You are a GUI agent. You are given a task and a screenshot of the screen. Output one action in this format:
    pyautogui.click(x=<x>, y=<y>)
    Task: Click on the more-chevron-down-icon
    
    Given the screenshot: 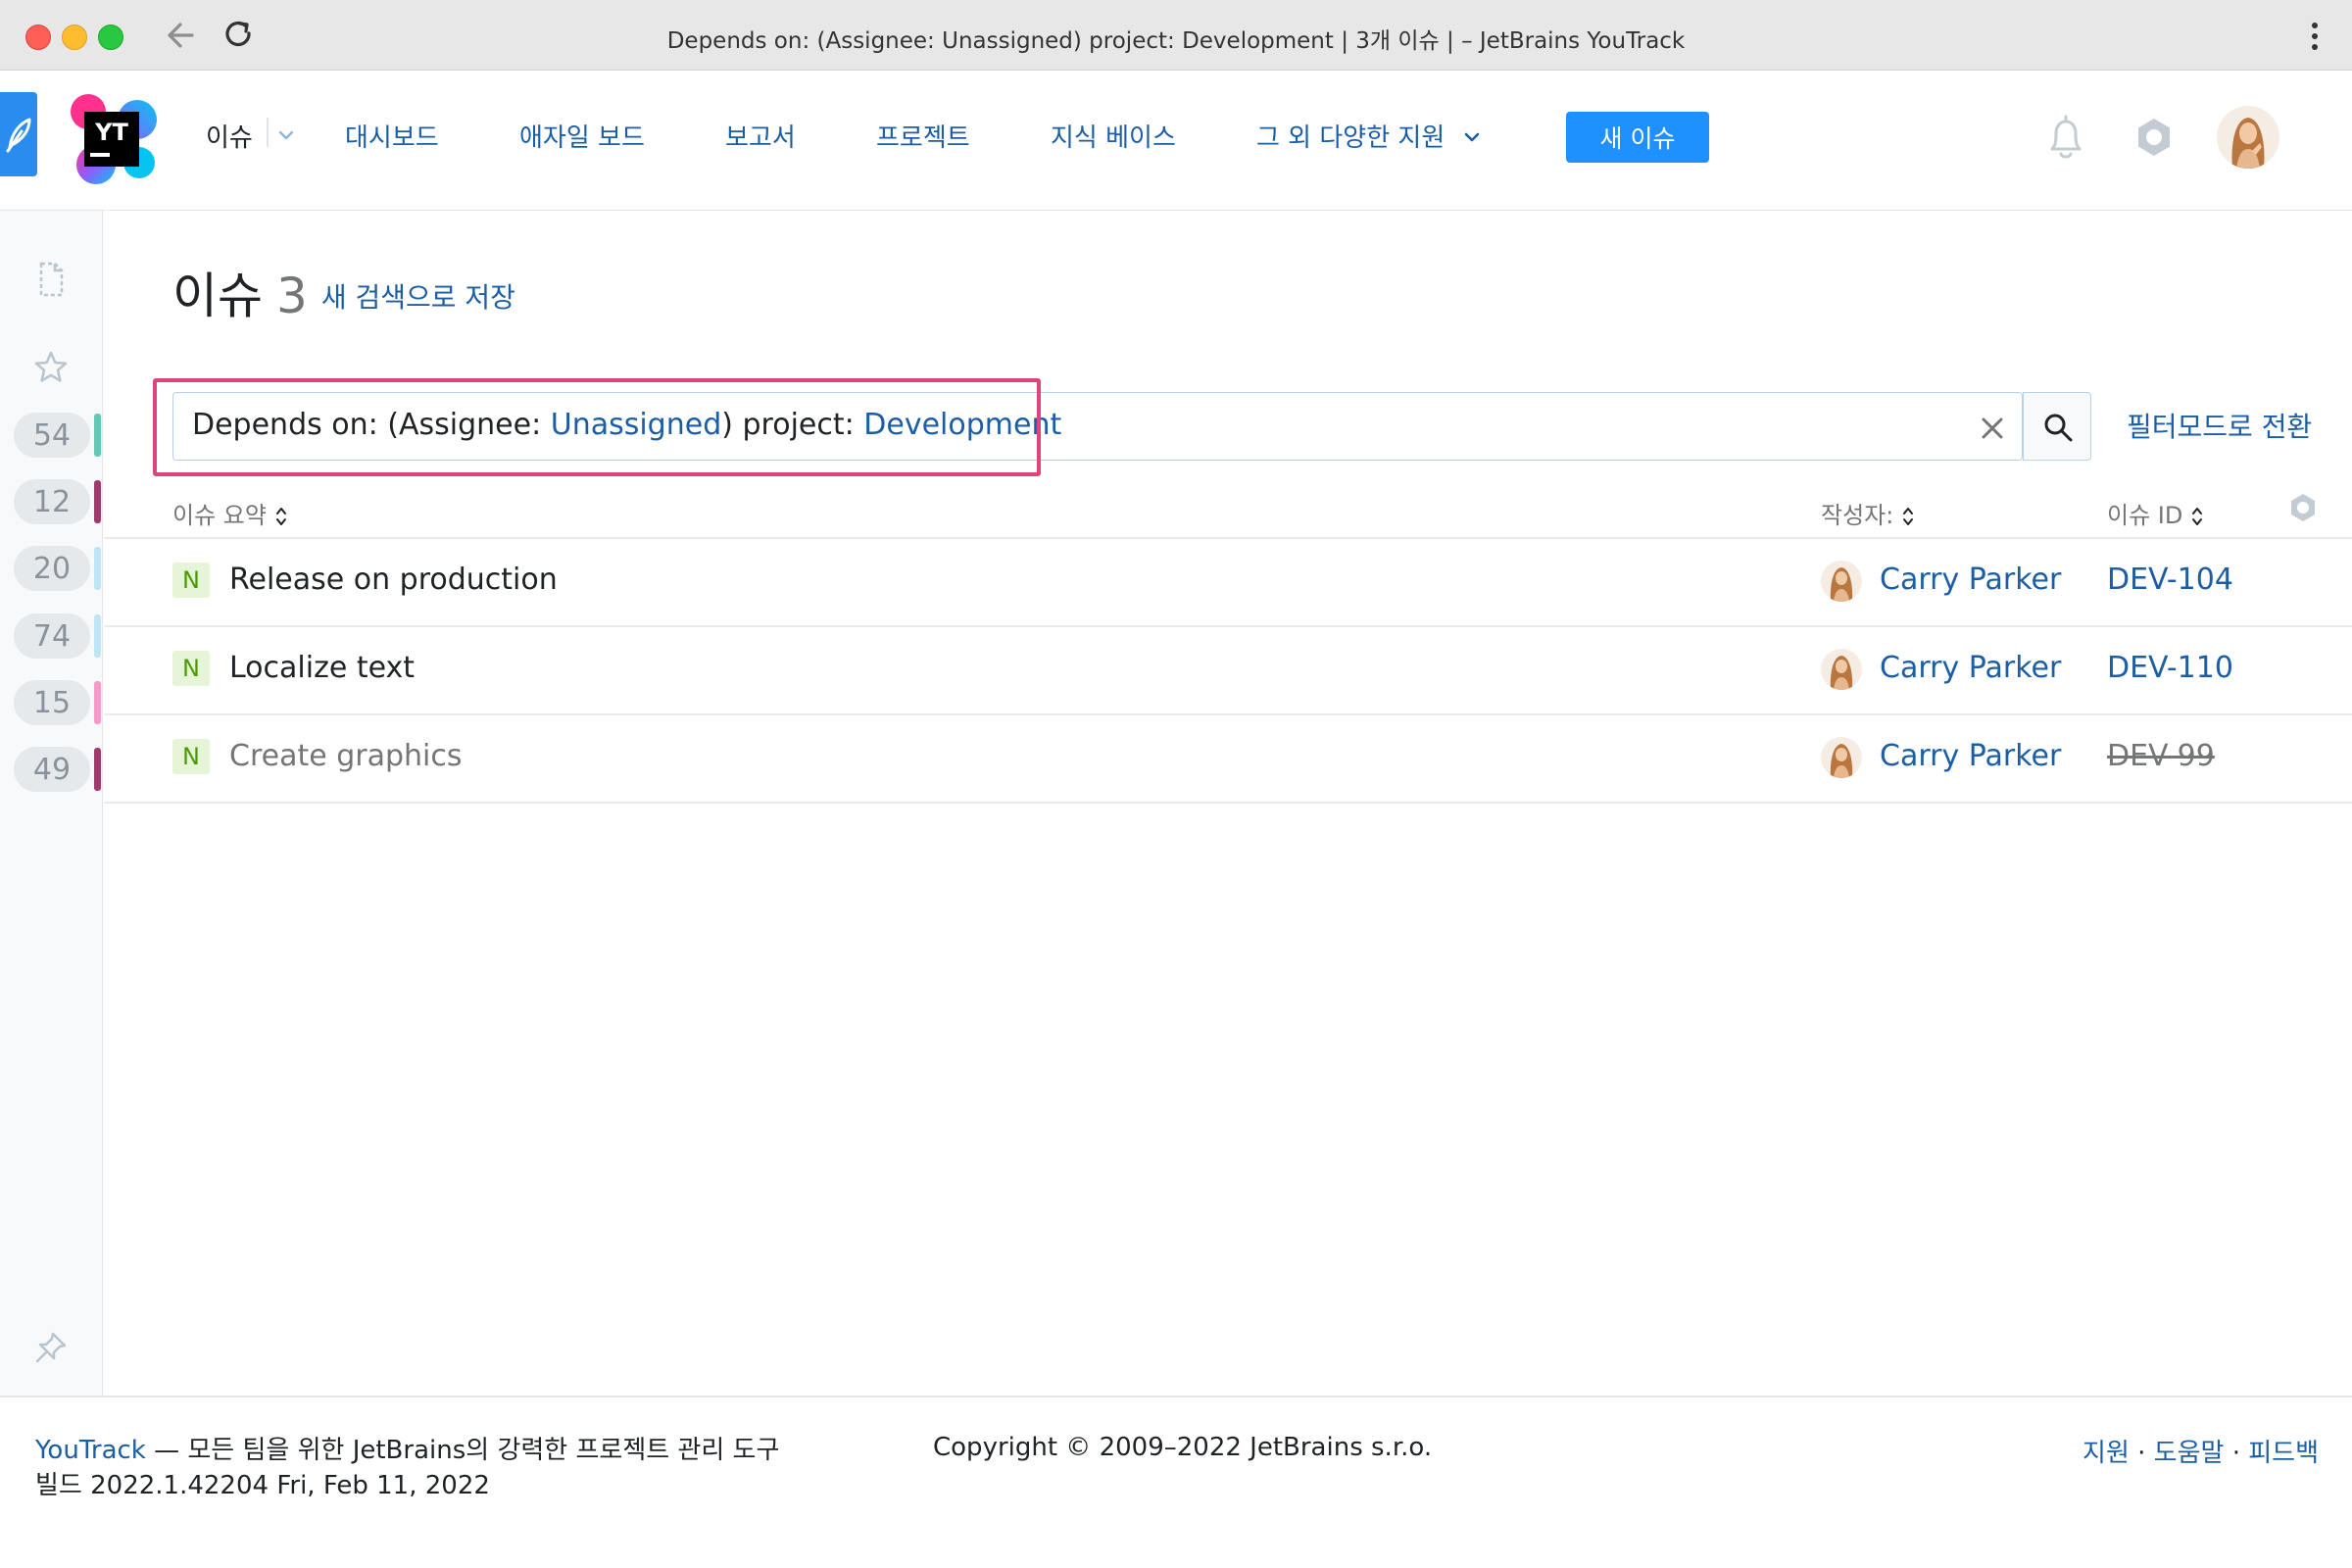 What is the action you would take?
    pyautogui.click(x=1472, y=137)
    